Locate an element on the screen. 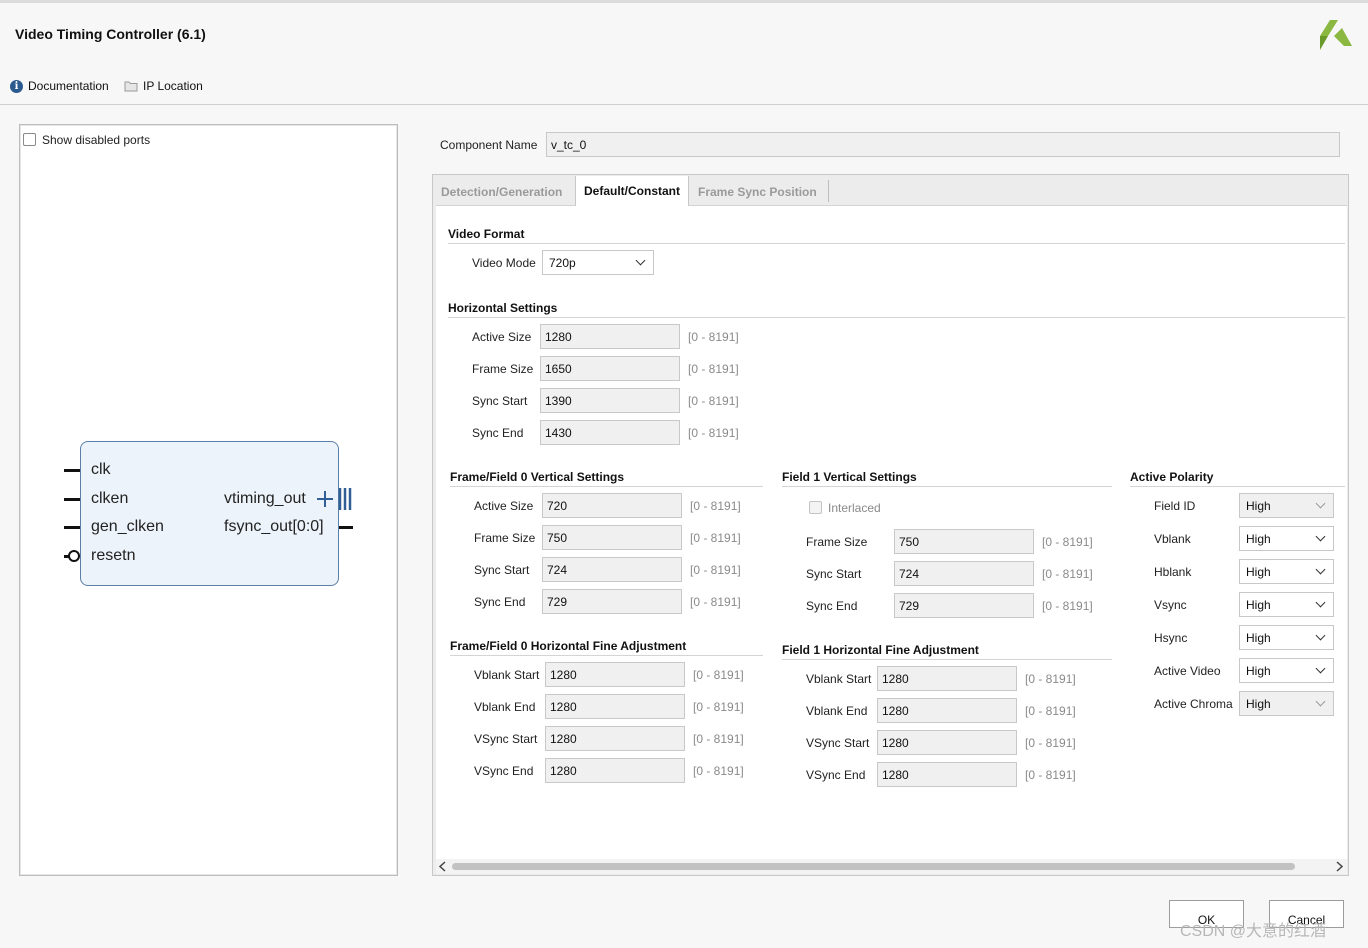  f1-vsync-start-label: VSync Start is located at coordinates (838, 743).